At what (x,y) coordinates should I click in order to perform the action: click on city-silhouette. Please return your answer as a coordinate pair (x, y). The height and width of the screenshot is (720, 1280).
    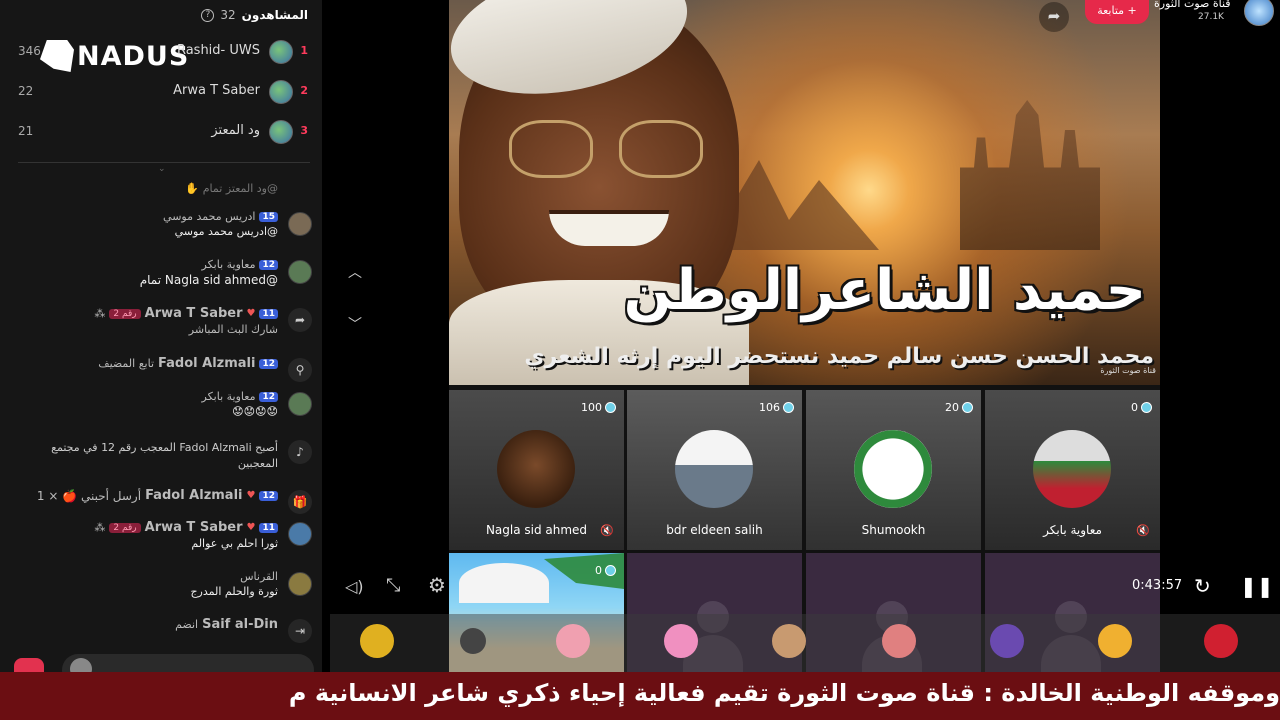
    Looking at the image, I should click on (1030, 175).